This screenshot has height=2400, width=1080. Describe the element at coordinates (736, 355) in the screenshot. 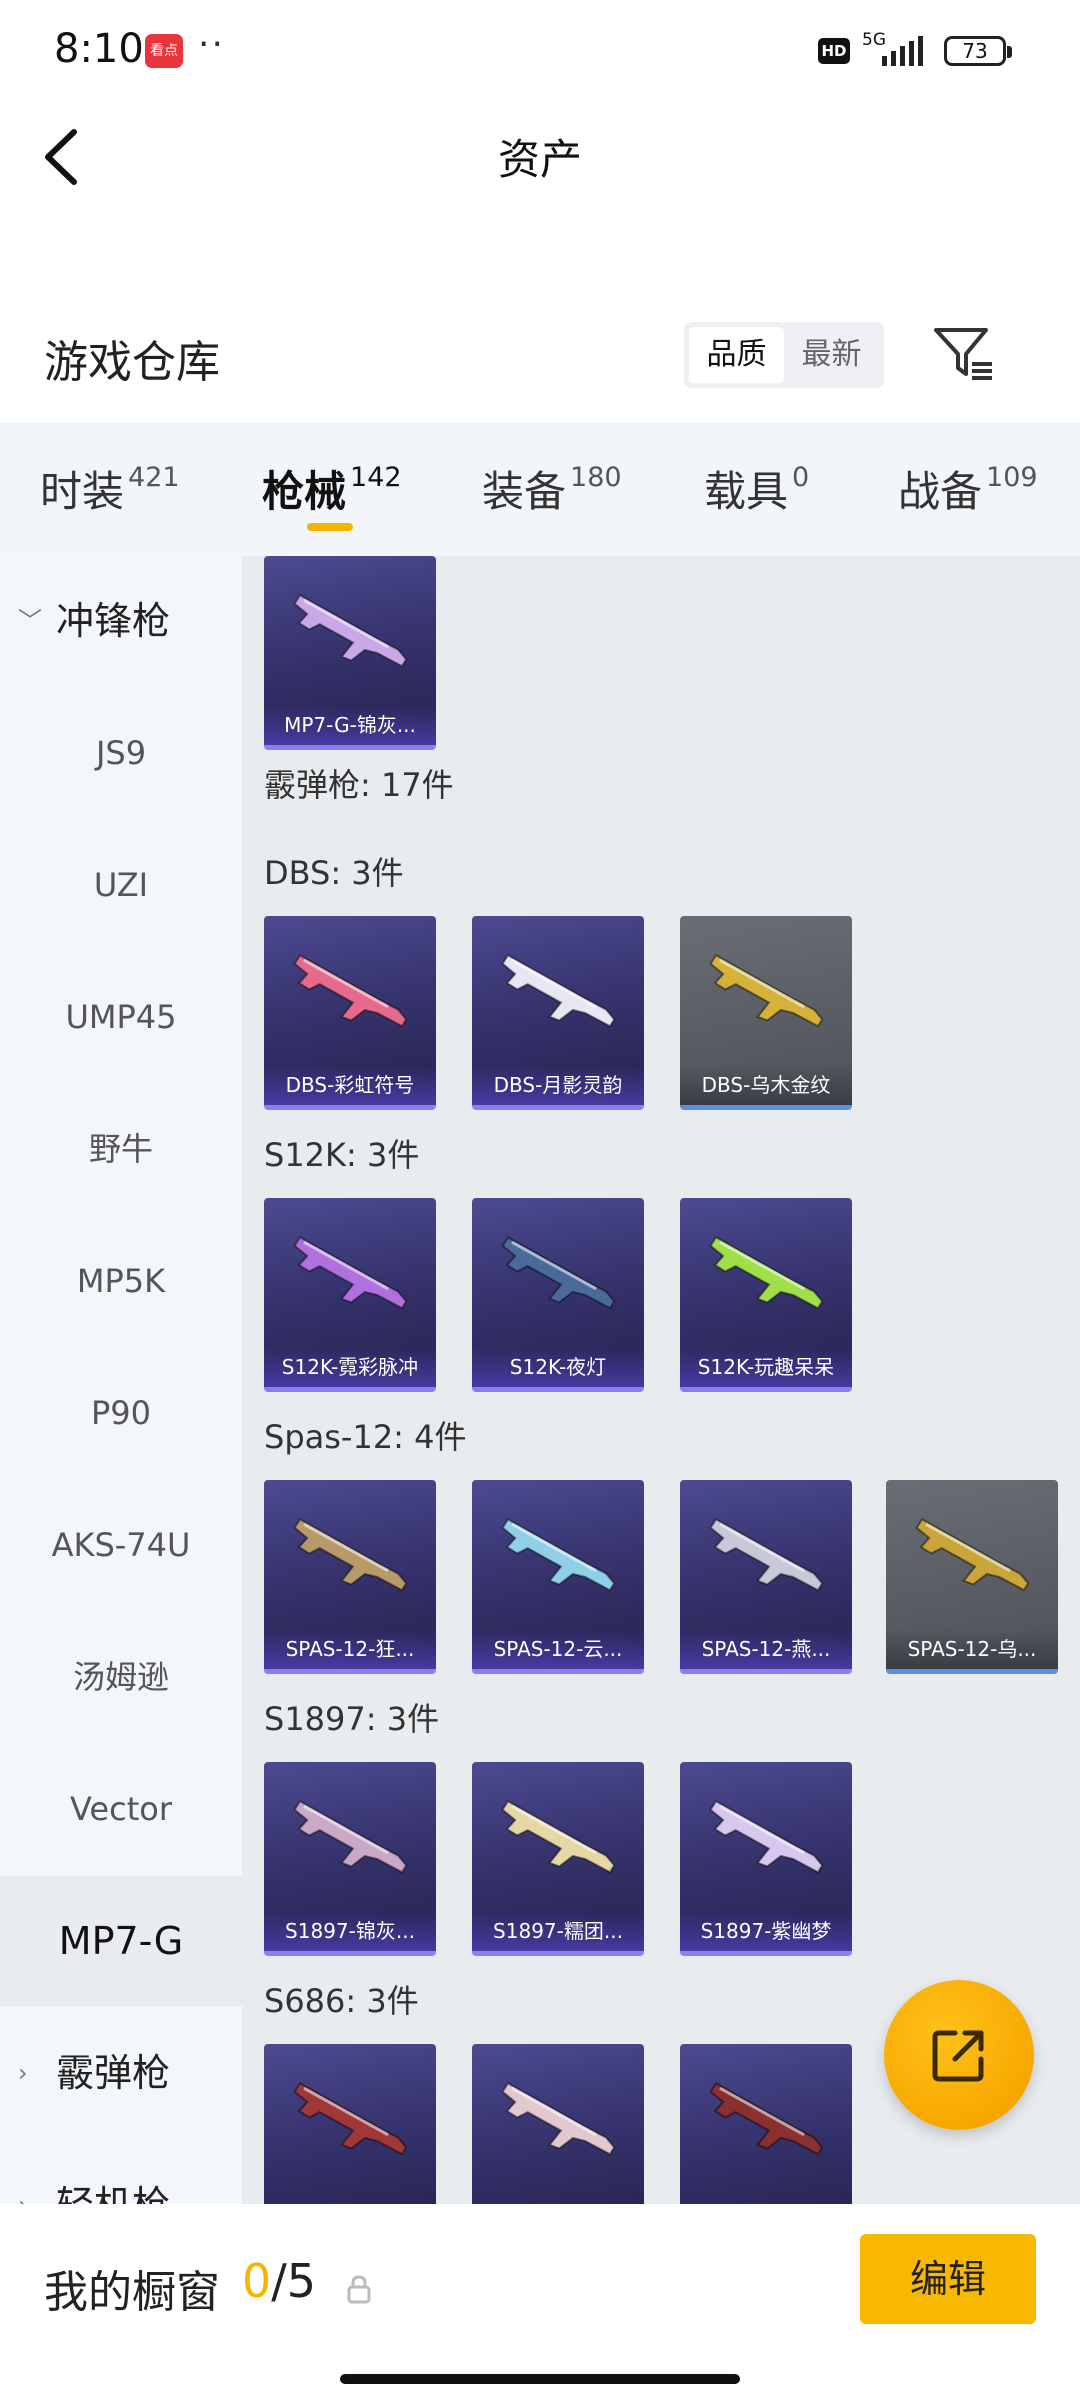

I see `sort-option-quality: 品质` at that location.